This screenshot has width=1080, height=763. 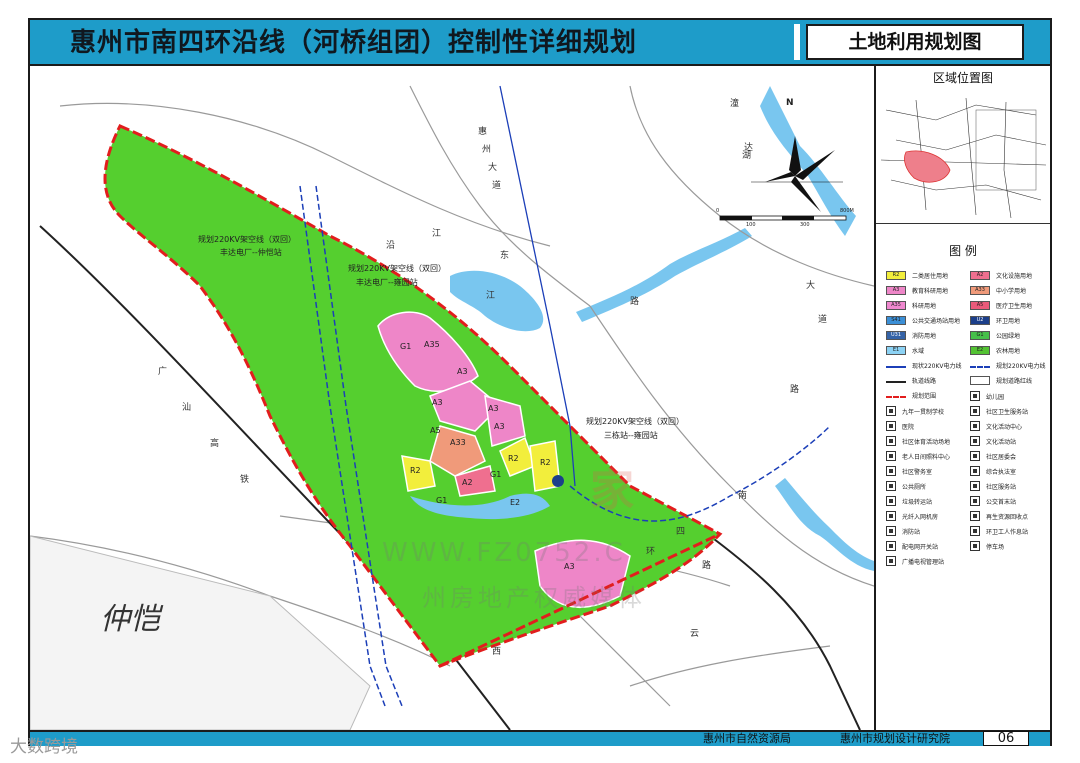 What do you see at coordinates (811, 286) in the screenshot?
I see `road-label: 大` at bounding box center [811, 286].